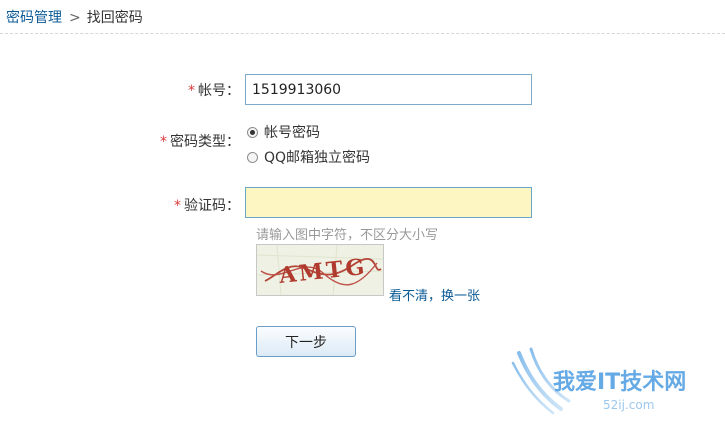 Image resolution: width=725 pixels, height=423 pixels. I want to click on captcha-image-graphic: AMTG, so click(320, 270).